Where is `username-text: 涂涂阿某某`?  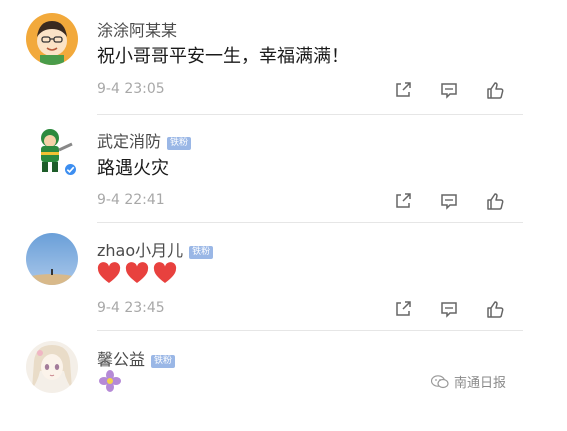
username-text: 涂涂阿某某 is located at coordinates (137, 30).